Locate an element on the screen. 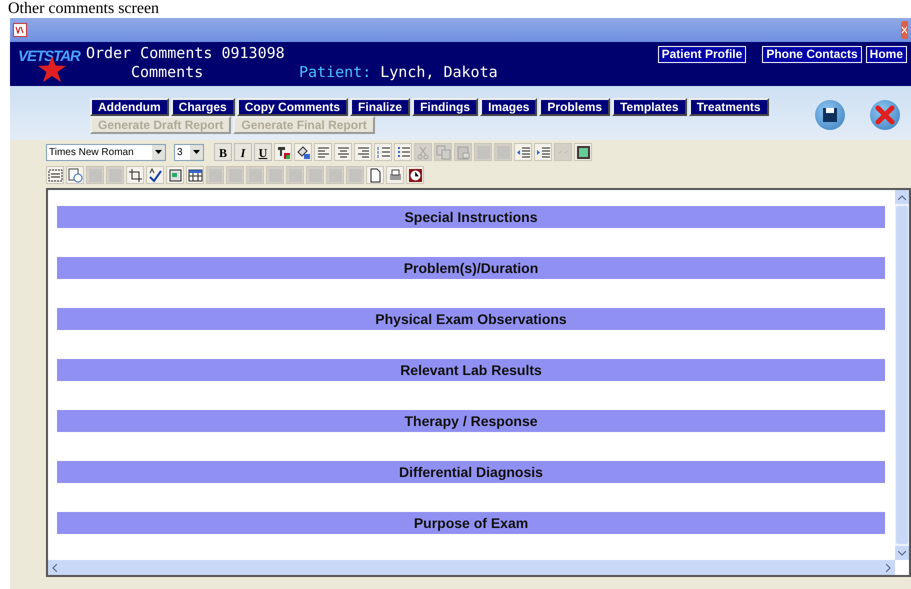 This screenshot has height=589, width=911. align-left-icon is located at coordinates (323, 152).